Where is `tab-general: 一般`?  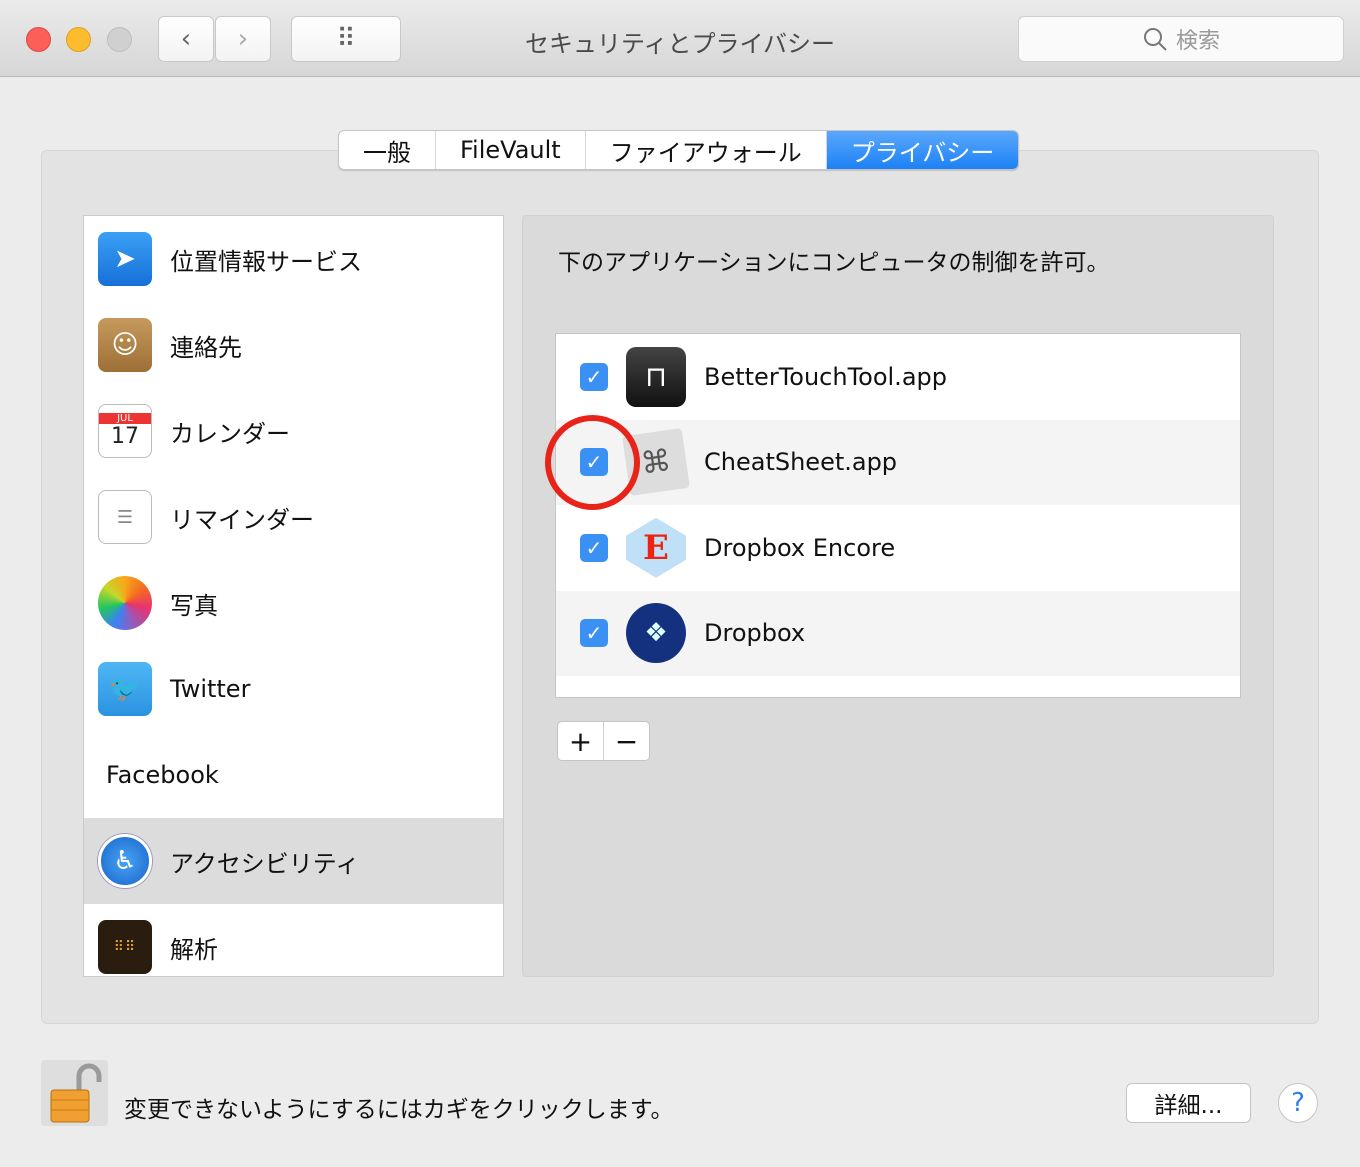
tab-general: 一般 is located at coordinates (387, 150).